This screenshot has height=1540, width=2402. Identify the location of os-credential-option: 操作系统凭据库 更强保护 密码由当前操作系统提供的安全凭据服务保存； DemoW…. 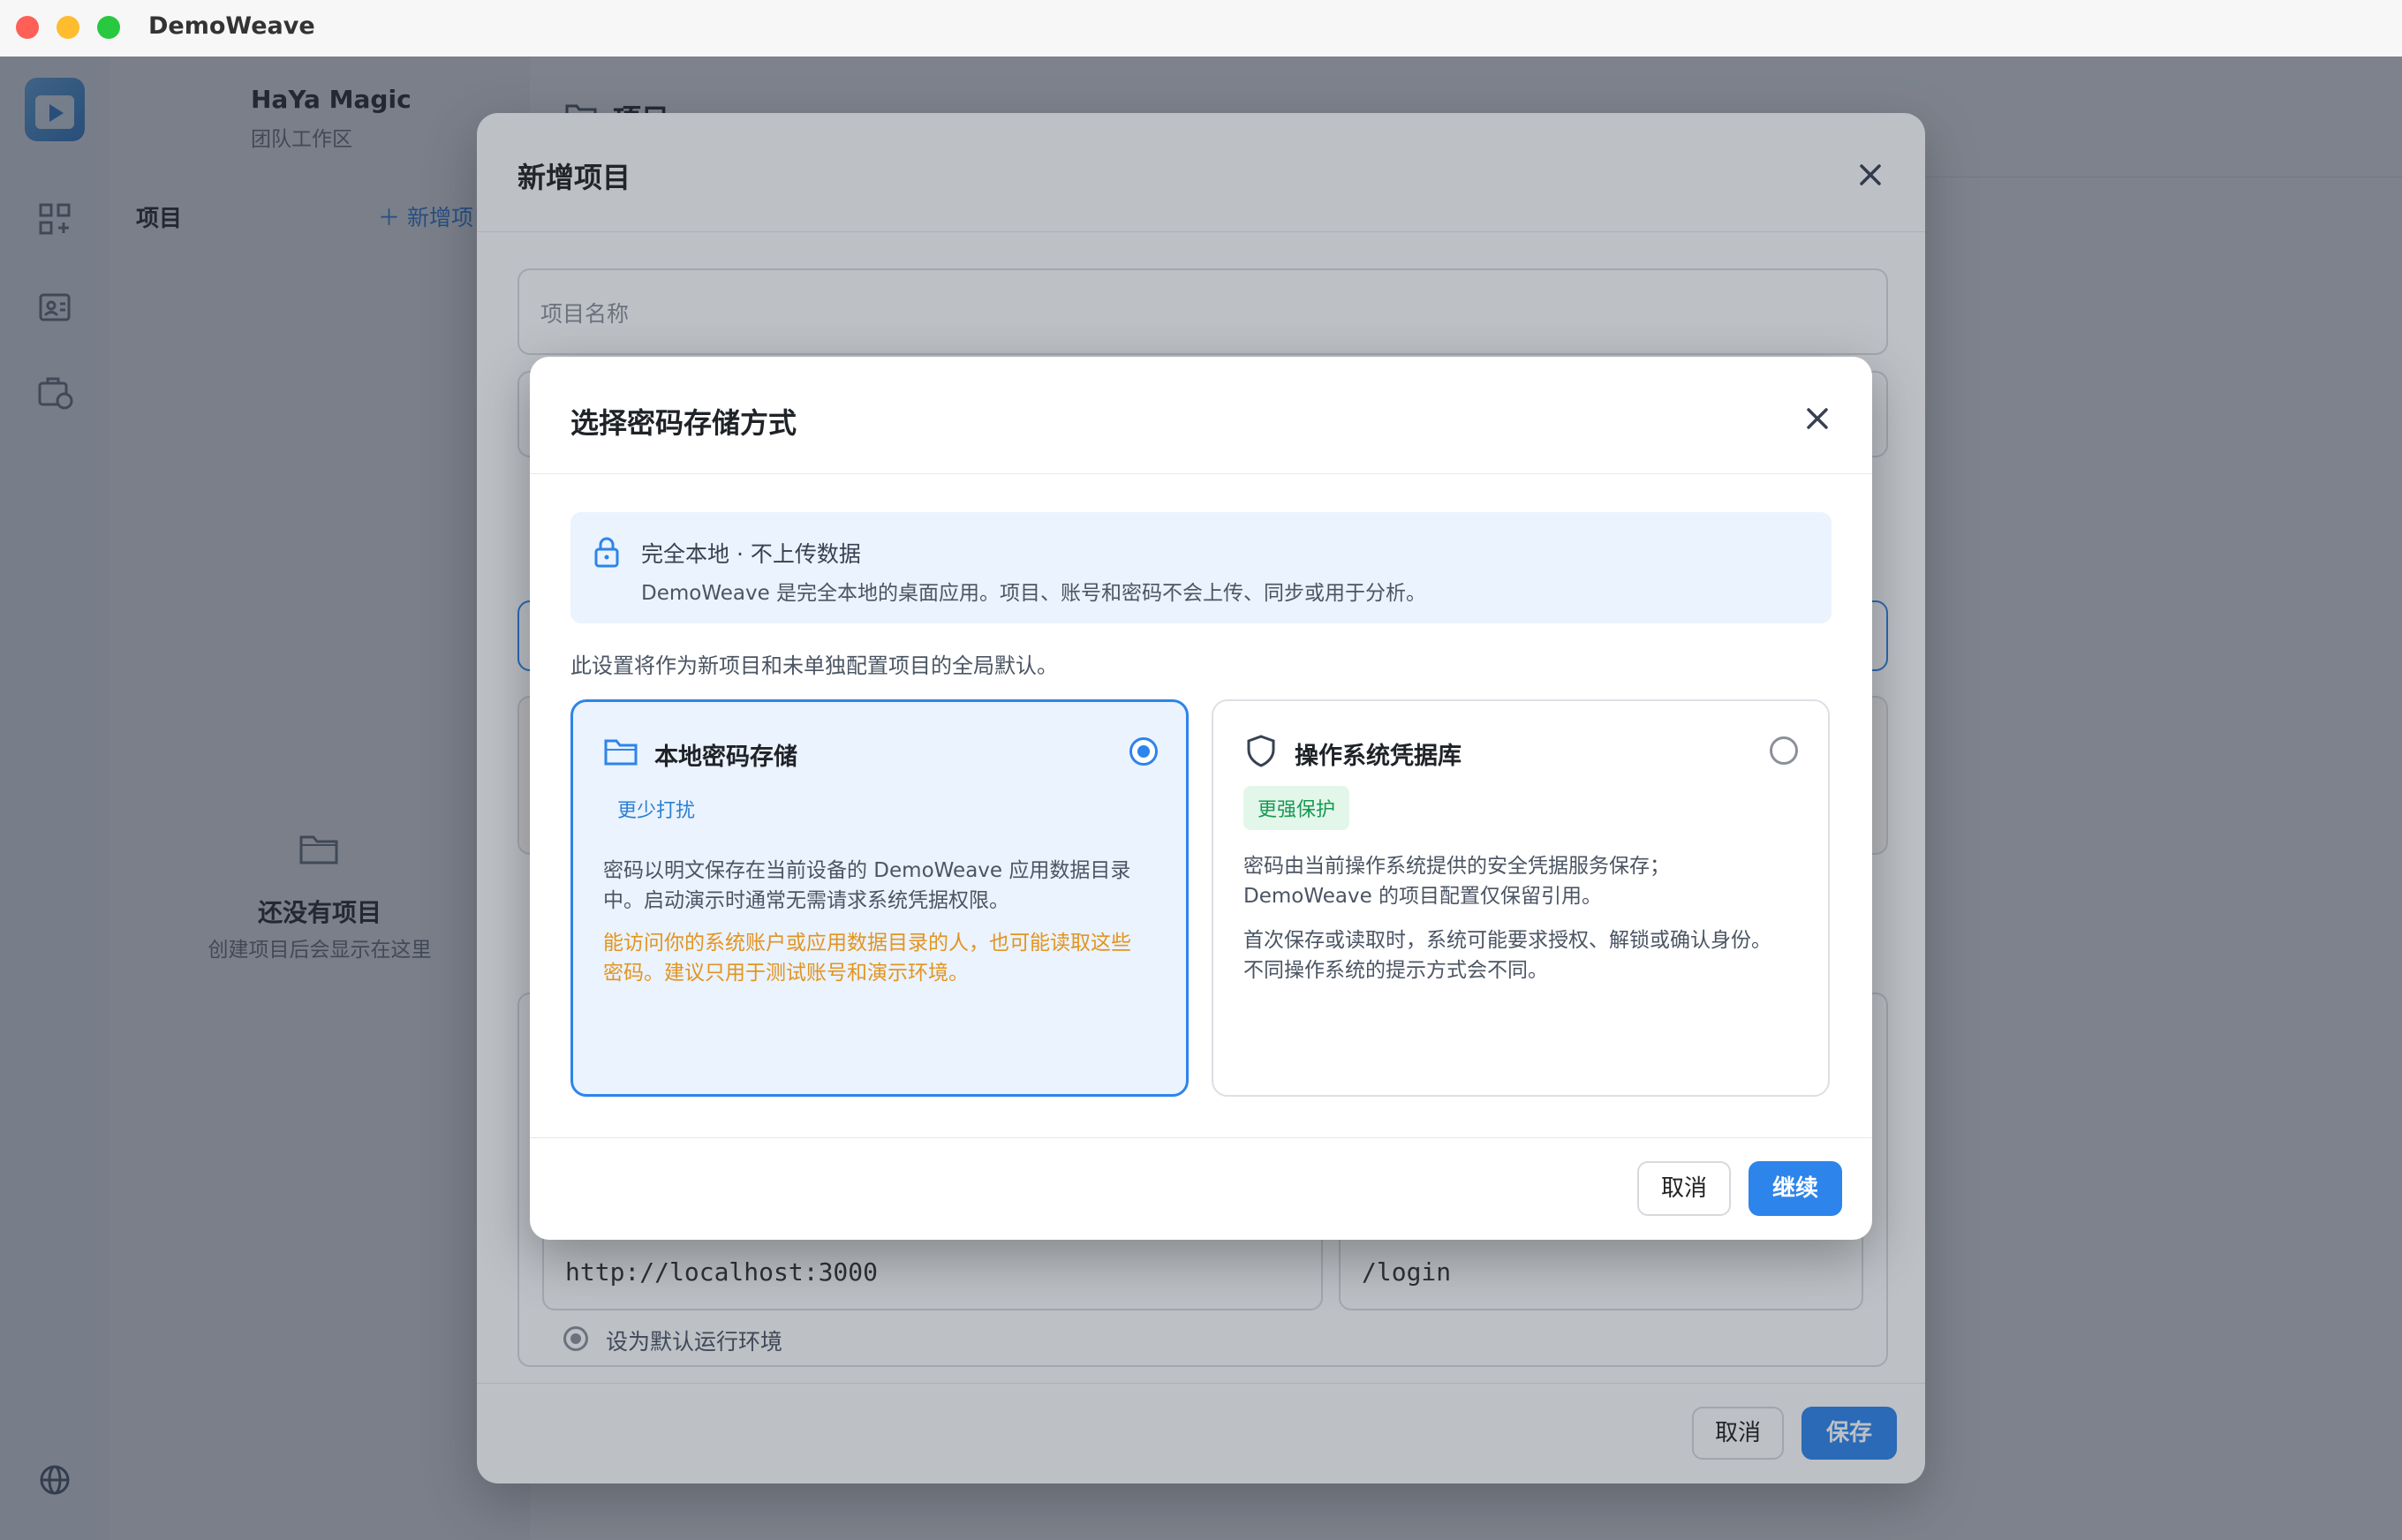
(1521, 898).